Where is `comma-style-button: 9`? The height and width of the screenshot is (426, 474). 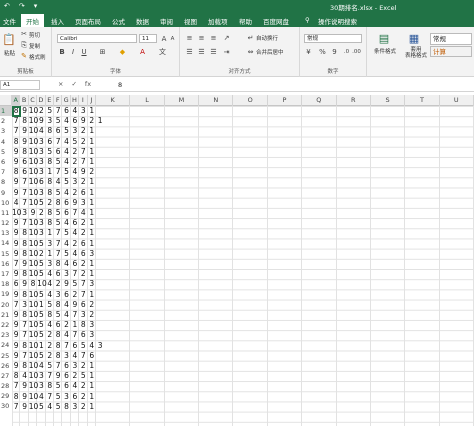 comma-style-button: 9 is located at coordinates (334, 51).